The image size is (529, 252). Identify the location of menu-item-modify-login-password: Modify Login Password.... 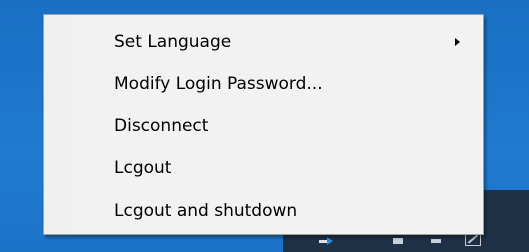
(263, 84).